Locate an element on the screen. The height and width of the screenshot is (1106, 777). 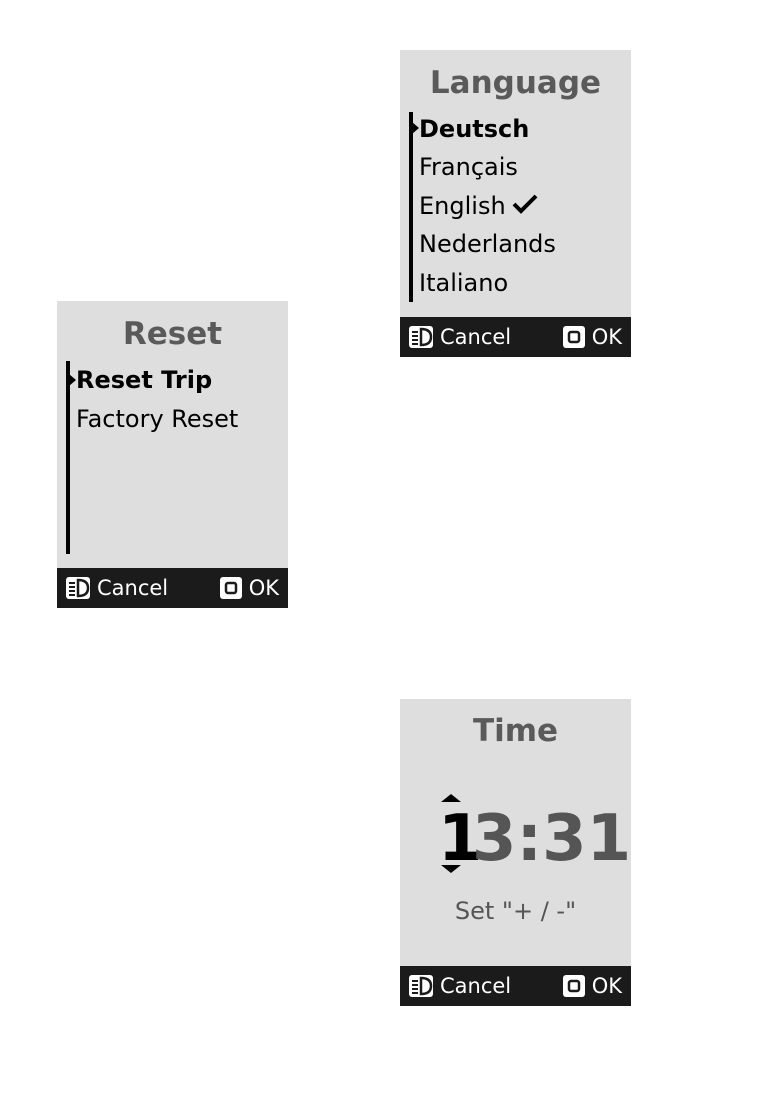
menu-item-nederlands: Nederlands is located at coordinates (487, 244).